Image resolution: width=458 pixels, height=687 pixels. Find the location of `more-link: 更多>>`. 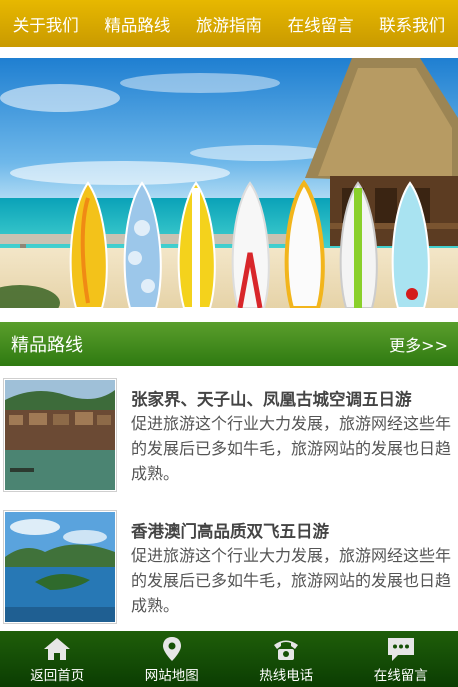

more-link: 更多>> is located at coordinates (418, 344).